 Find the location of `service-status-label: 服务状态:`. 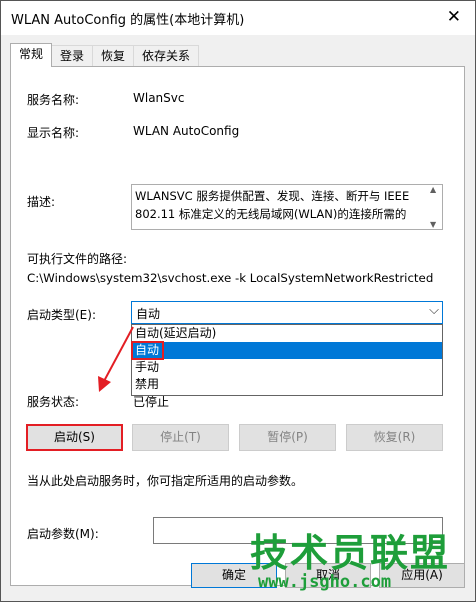

service-status-label: 服务状态: is located at coordinates (53, 402).